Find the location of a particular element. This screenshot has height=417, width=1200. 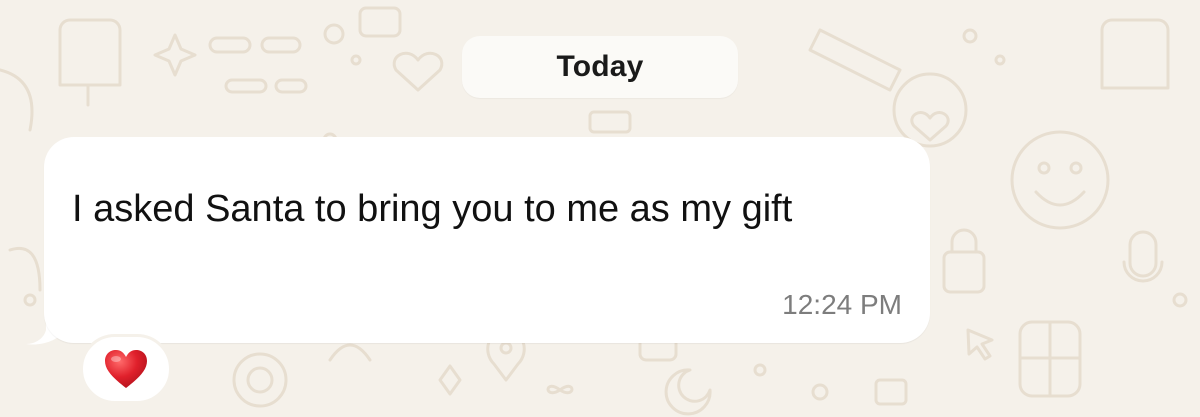

date-separator: Today is located at coordinates (600, 67).